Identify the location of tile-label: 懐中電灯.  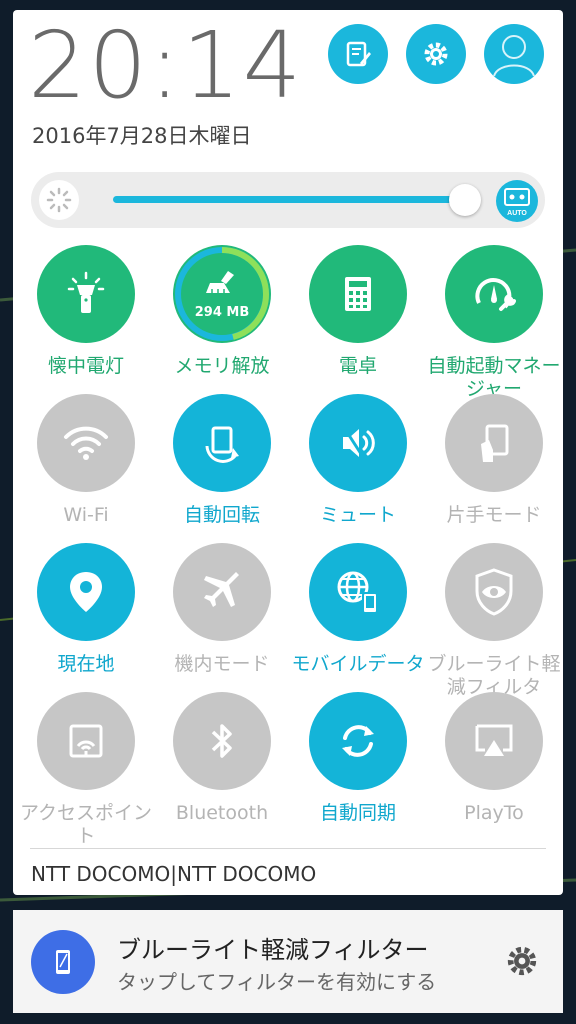
(85, 366).